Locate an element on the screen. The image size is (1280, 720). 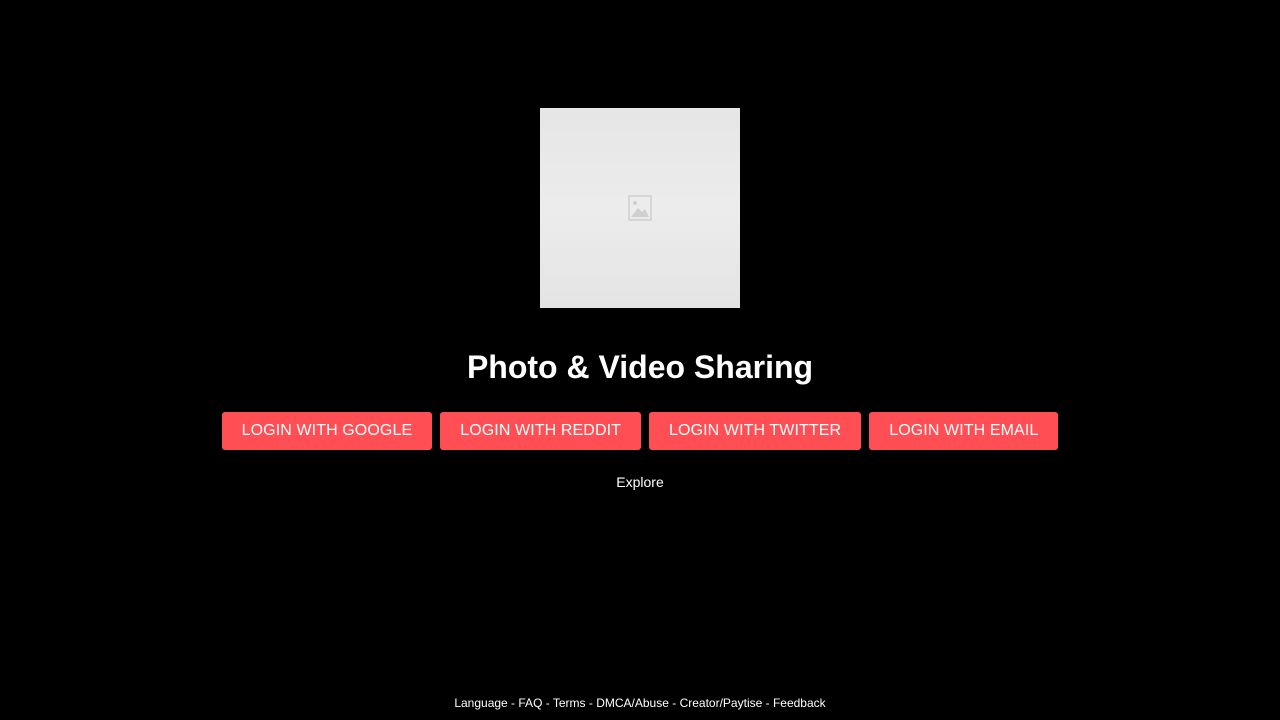
footer-link-terms: Terms is located at coordinates (569, 703).